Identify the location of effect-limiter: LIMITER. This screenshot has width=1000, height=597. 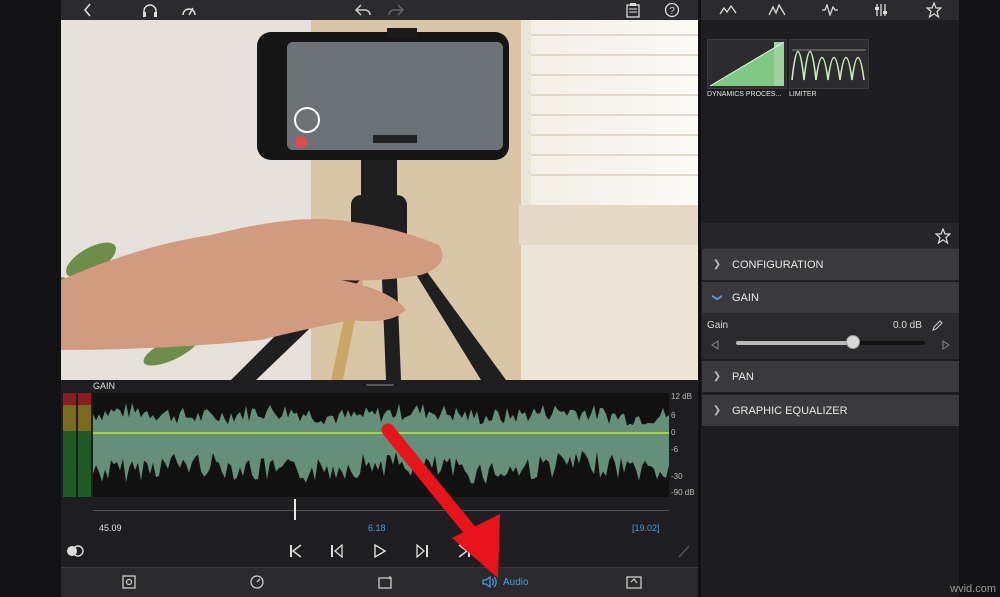
(829, 68).